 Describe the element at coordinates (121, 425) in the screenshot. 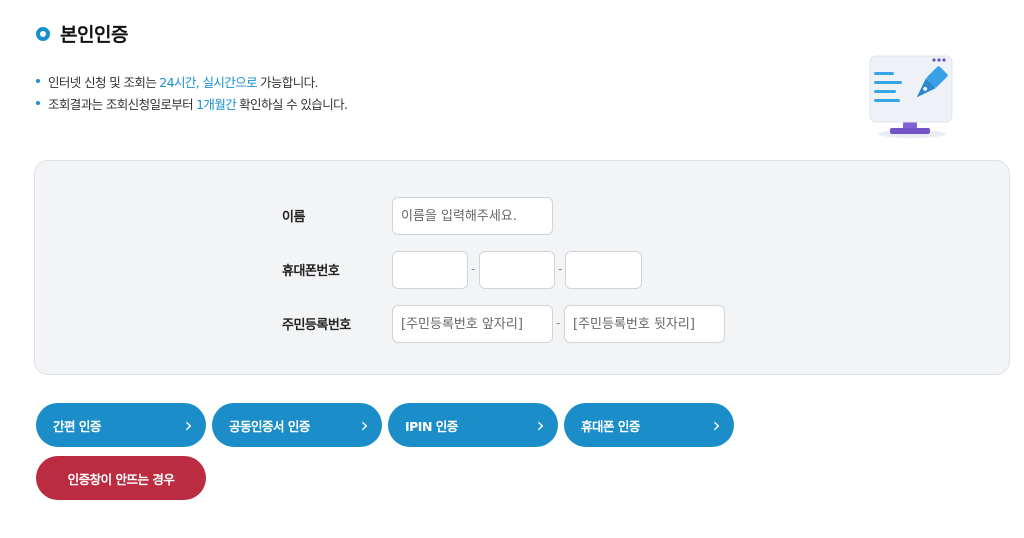

I see `simple-auth-button: 간편 인증 ›` at that location.